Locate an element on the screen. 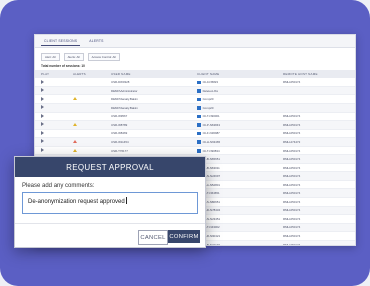  table-row: USR-W8789 Cli-P-N63843 RMH-050174 is located at coordinates (195, 125).